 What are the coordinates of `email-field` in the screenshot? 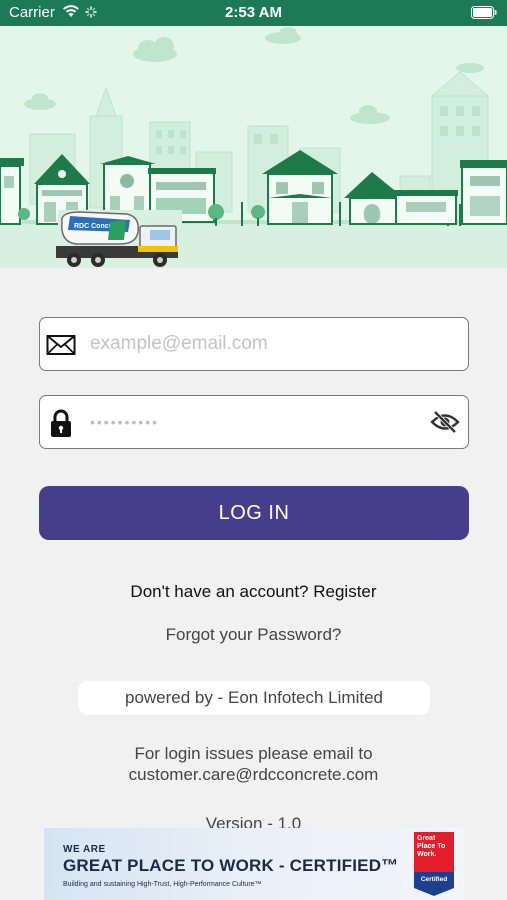 It's located at (254, 344).